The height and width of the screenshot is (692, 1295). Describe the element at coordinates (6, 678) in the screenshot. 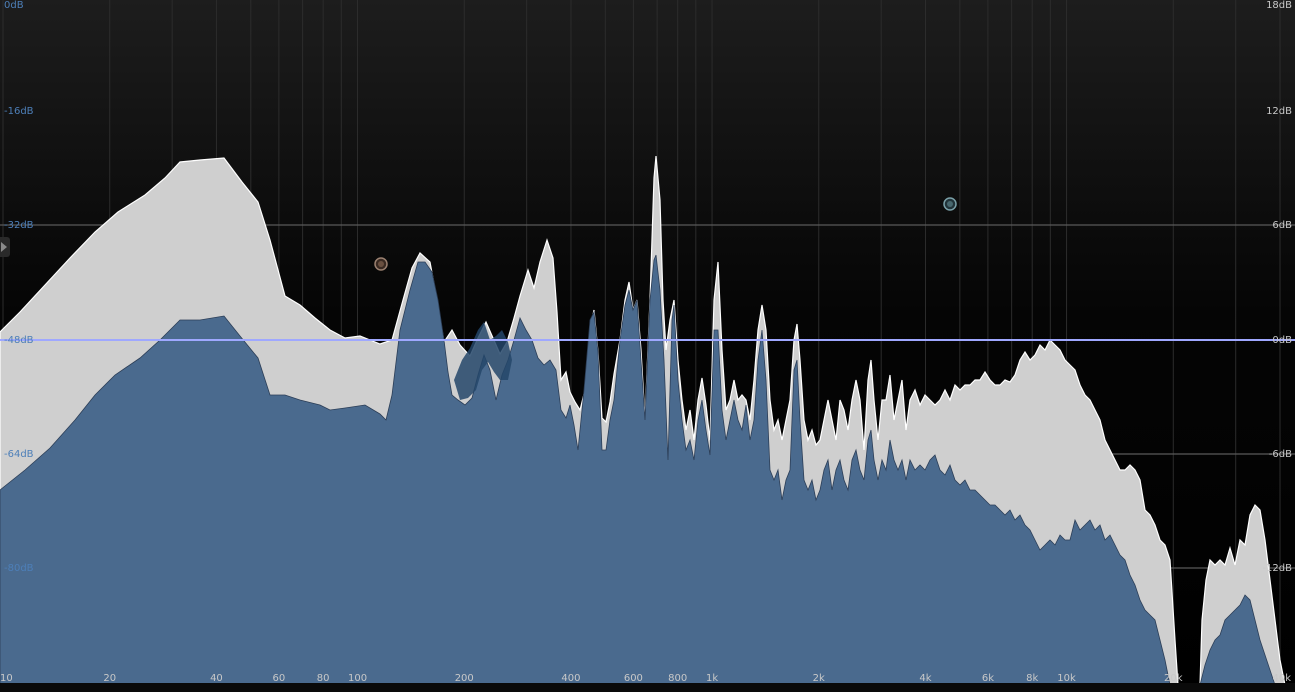

I see `frequency-label: 10` at that location.